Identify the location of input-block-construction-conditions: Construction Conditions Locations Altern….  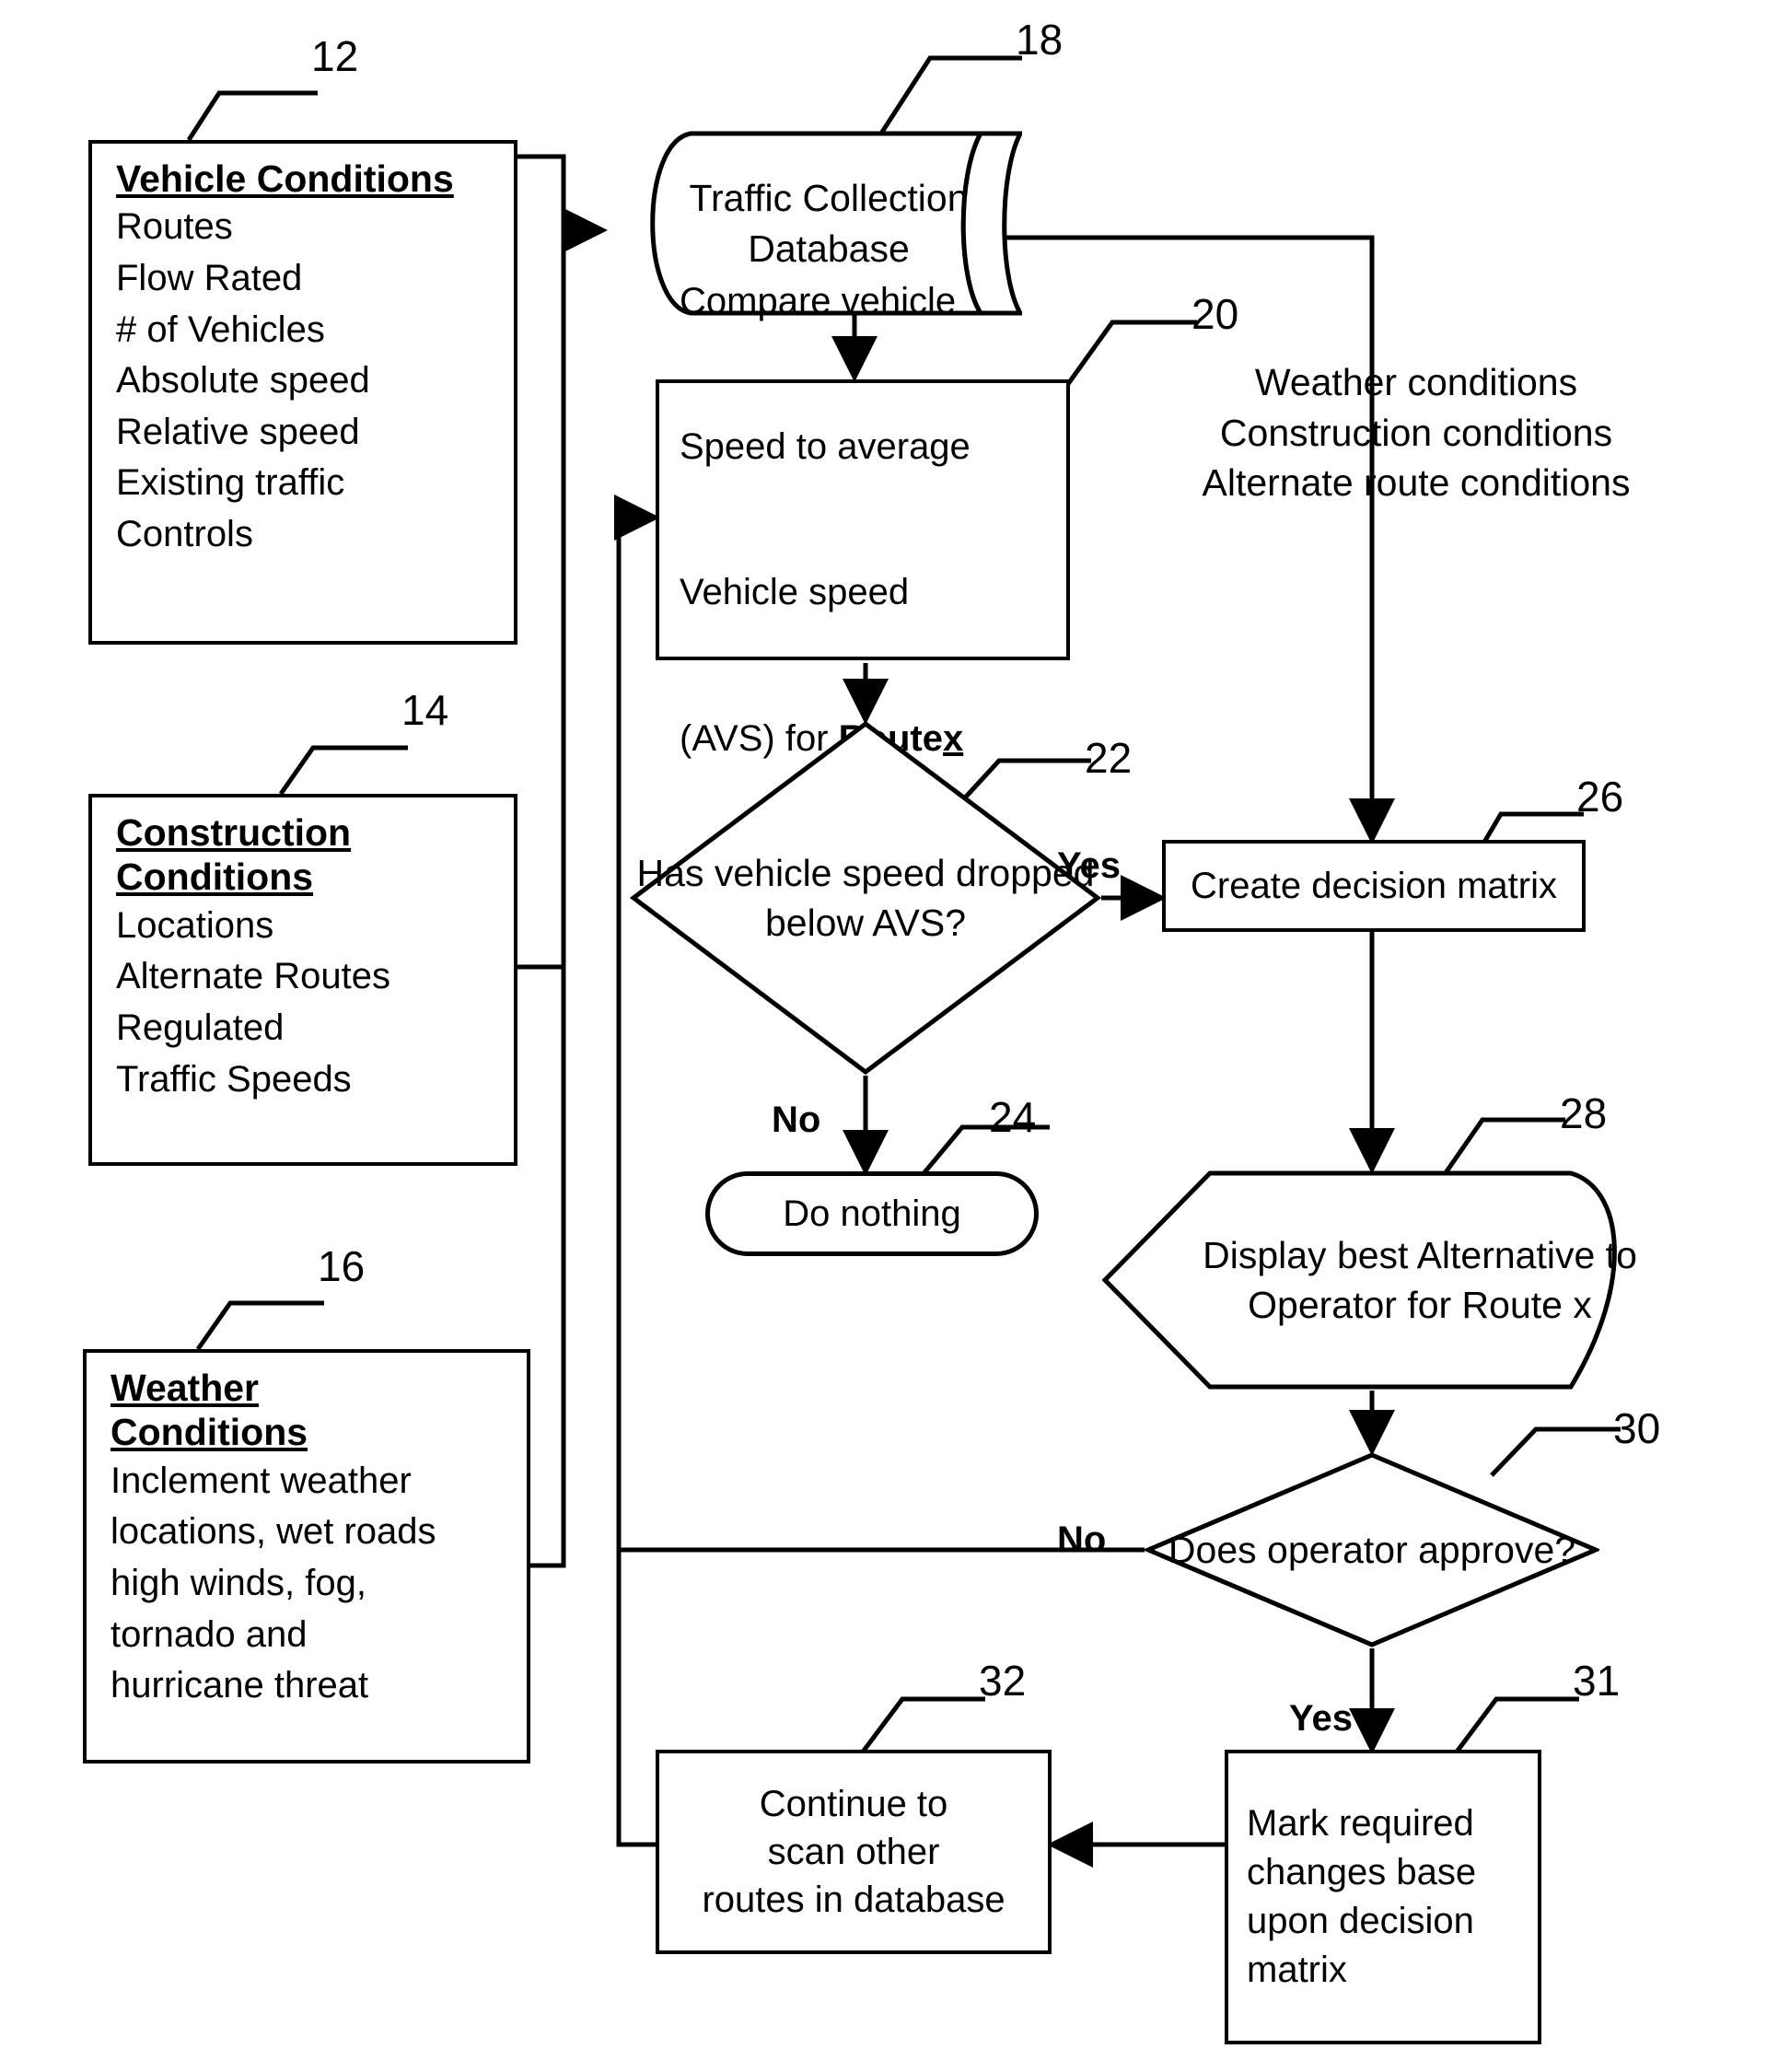
(302, 980).